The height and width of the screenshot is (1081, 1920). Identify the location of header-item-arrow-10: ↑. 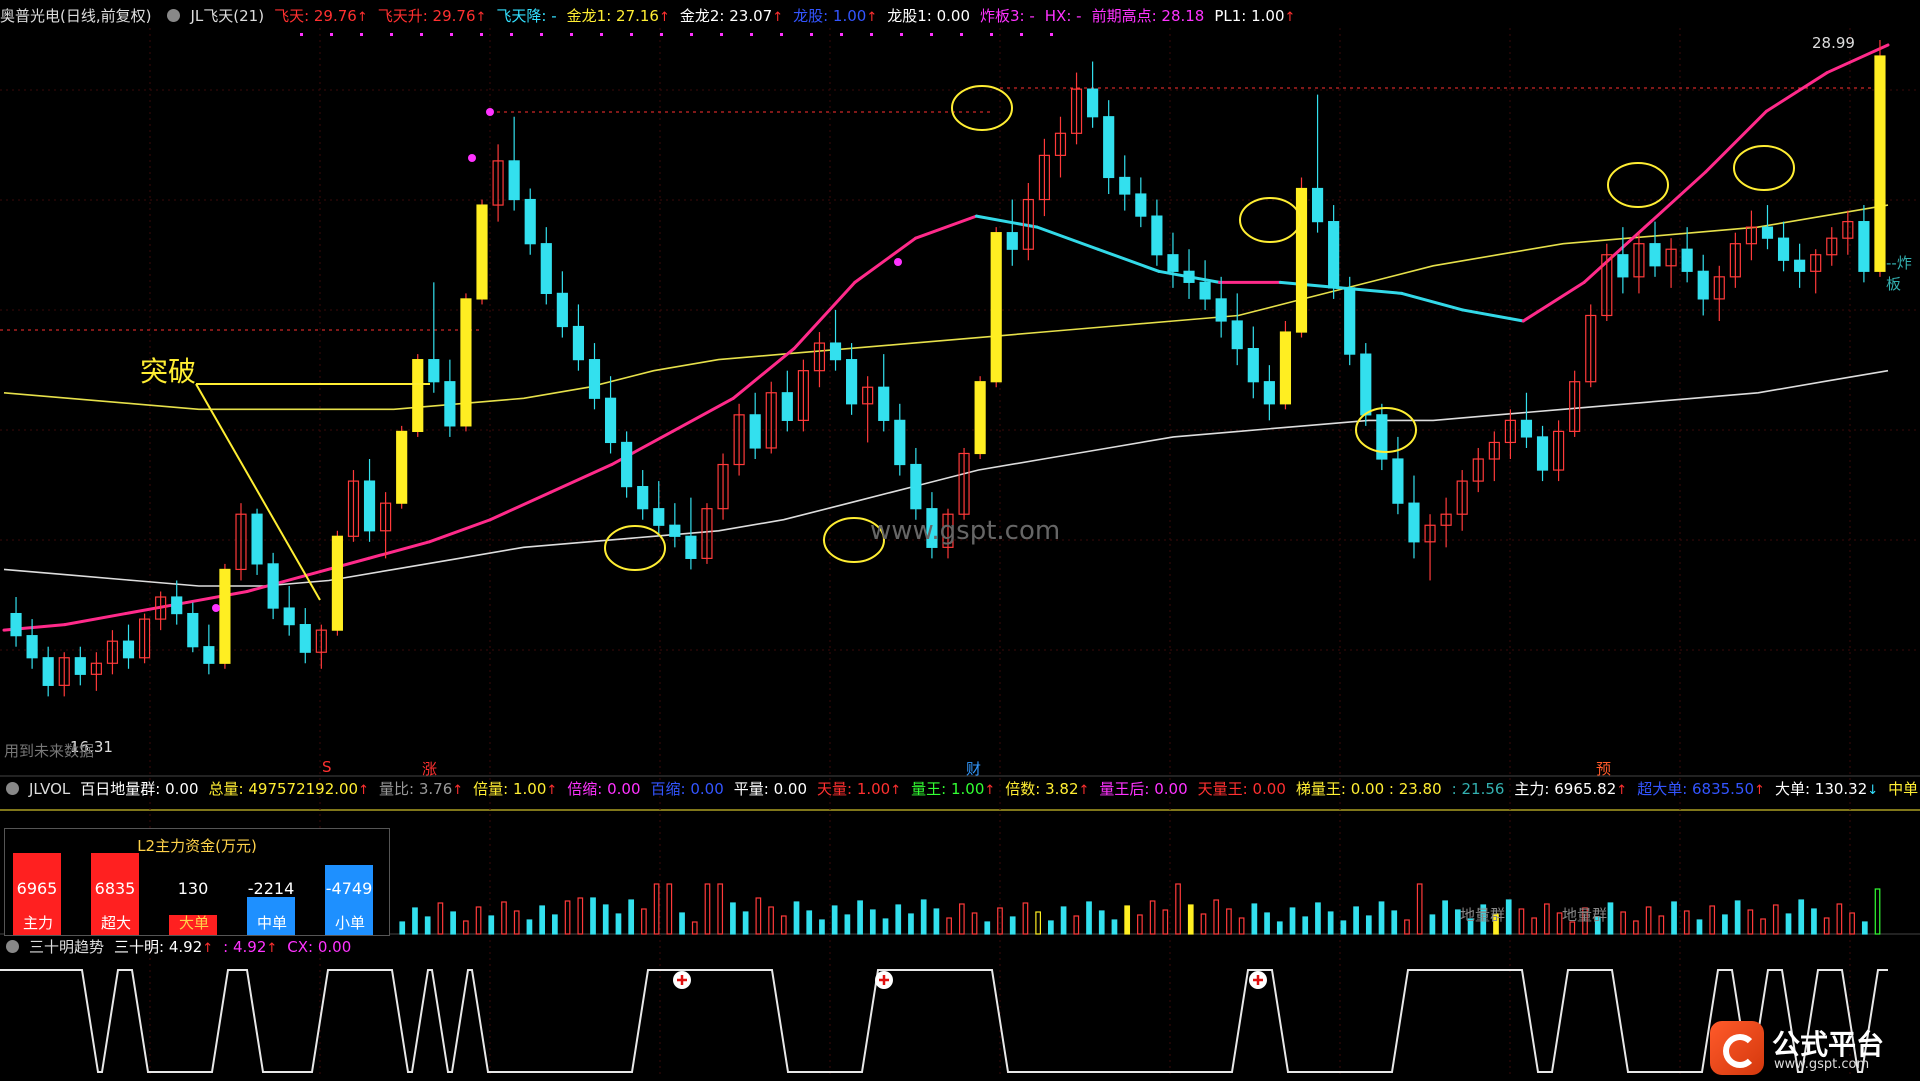
(1290, 17).